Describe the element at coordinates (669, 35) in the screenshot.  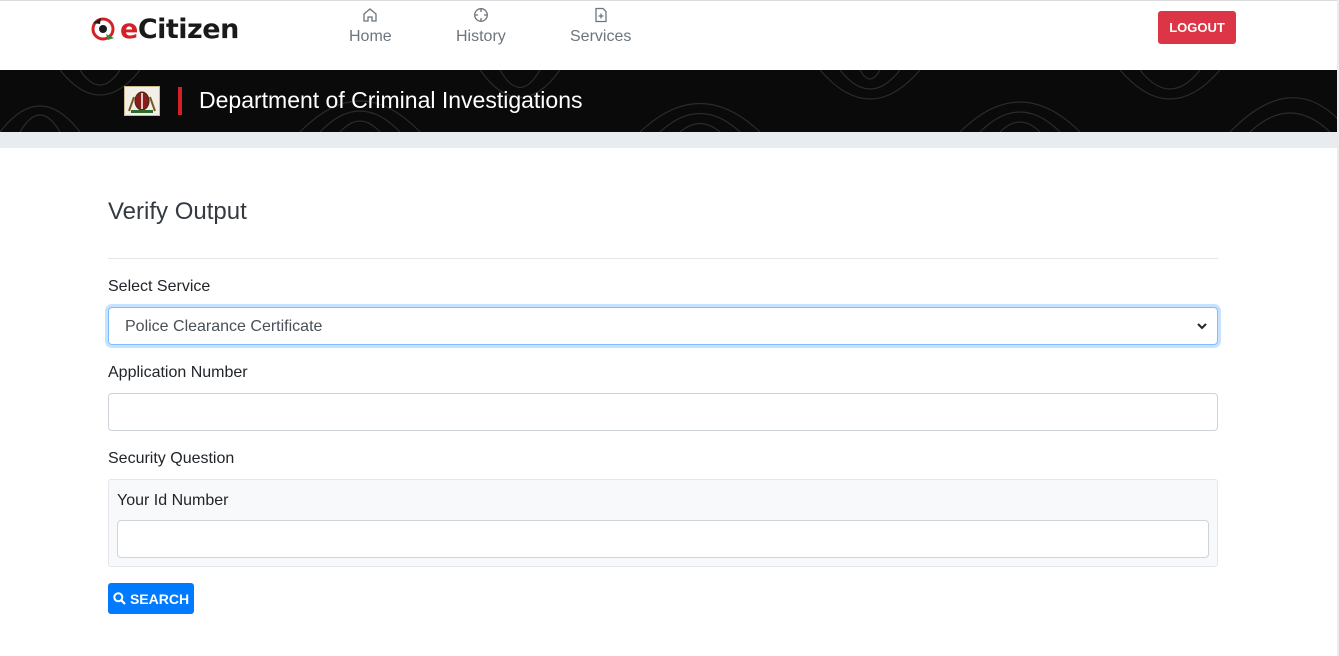
I see `top-navbar: eCitizen Home History Services LOGOUT` at that location.